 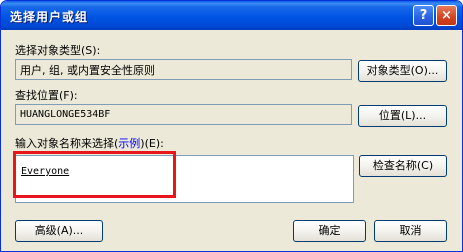 What do you see at coordinates (67, 143) in the screenshot?
I see `object-names-label-prefix: 输入对象名称来选择(` at bounding box center [67, 143].